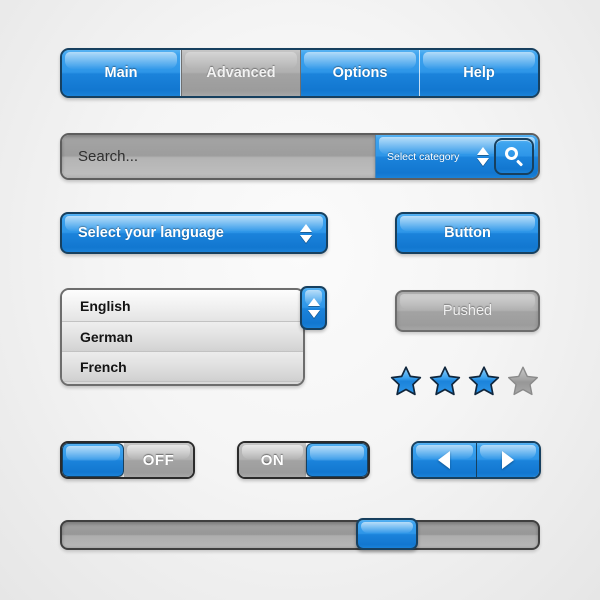 This screenshot has height=600, width=600. Describe the element at coordinates (425, 157) in the screenshot. I see `category-select-label: Select category` at that location.